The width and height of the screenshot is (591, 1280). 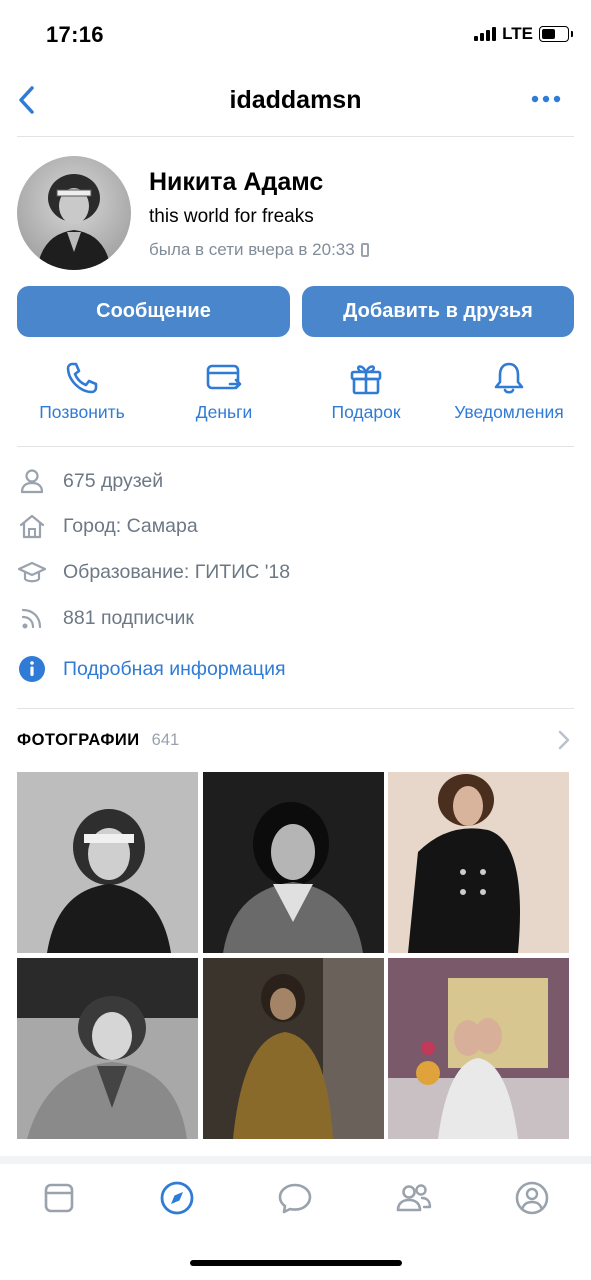 What do you see at coordinates (252, 249) in the screenshot?
I see `online-status-text: была в сети вчера в 20:33` at bounding box center [252, 249].